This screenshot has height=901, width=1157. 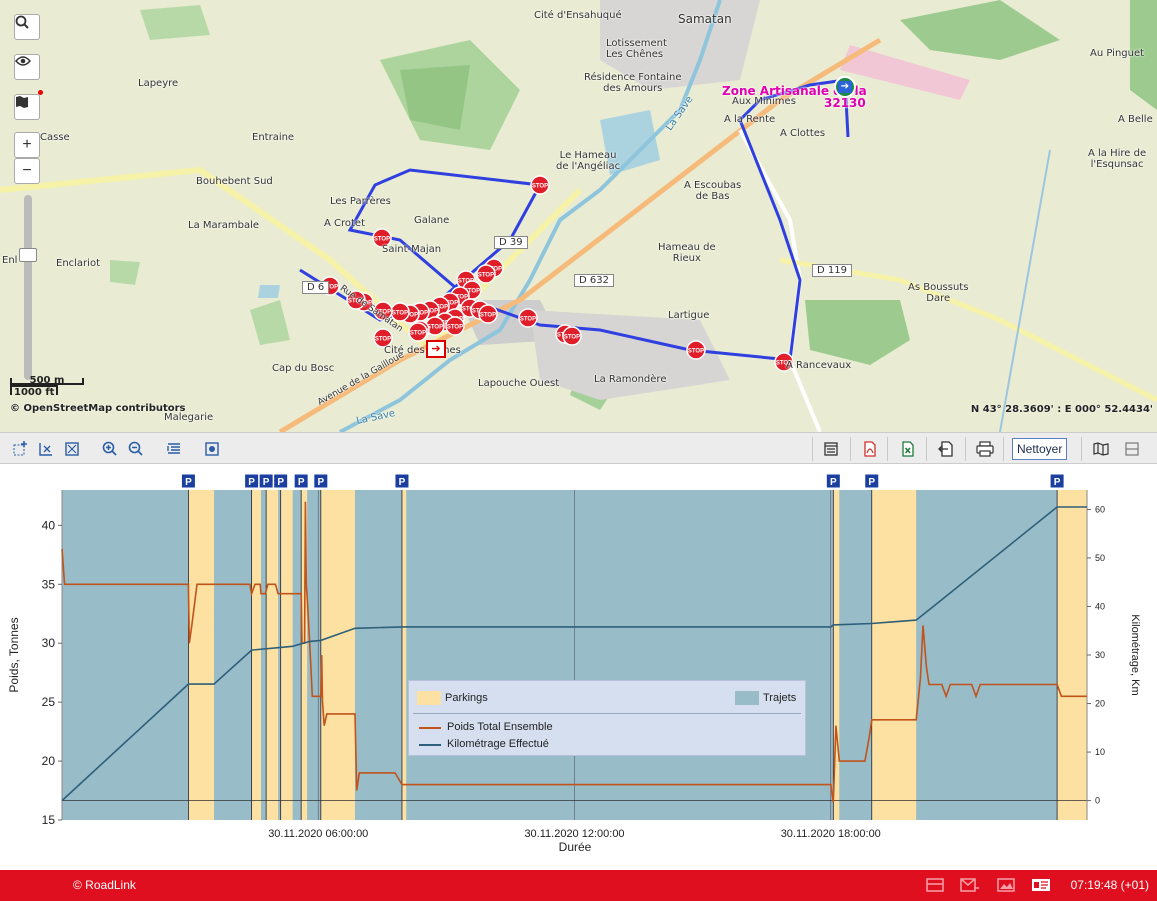 What do you see at coordinates (10, 260) in the screenshot?
I see `place-label: Enl` at bounding box center [10, 260].